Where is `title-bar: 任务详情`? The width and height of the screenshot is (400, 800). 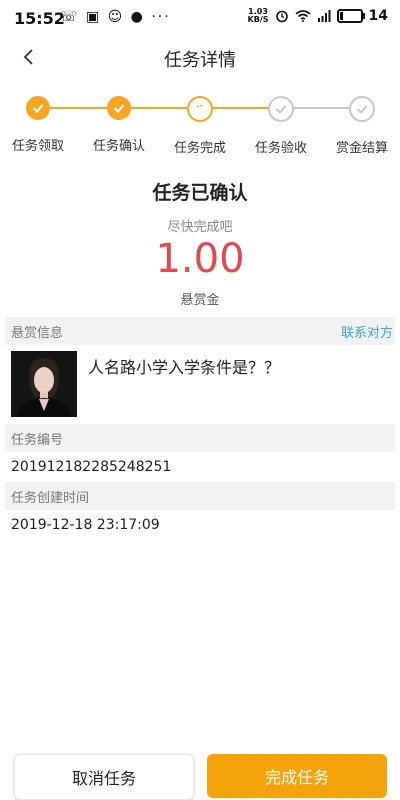 title-bar: 任务详情 is located at coordinates (200, 57).